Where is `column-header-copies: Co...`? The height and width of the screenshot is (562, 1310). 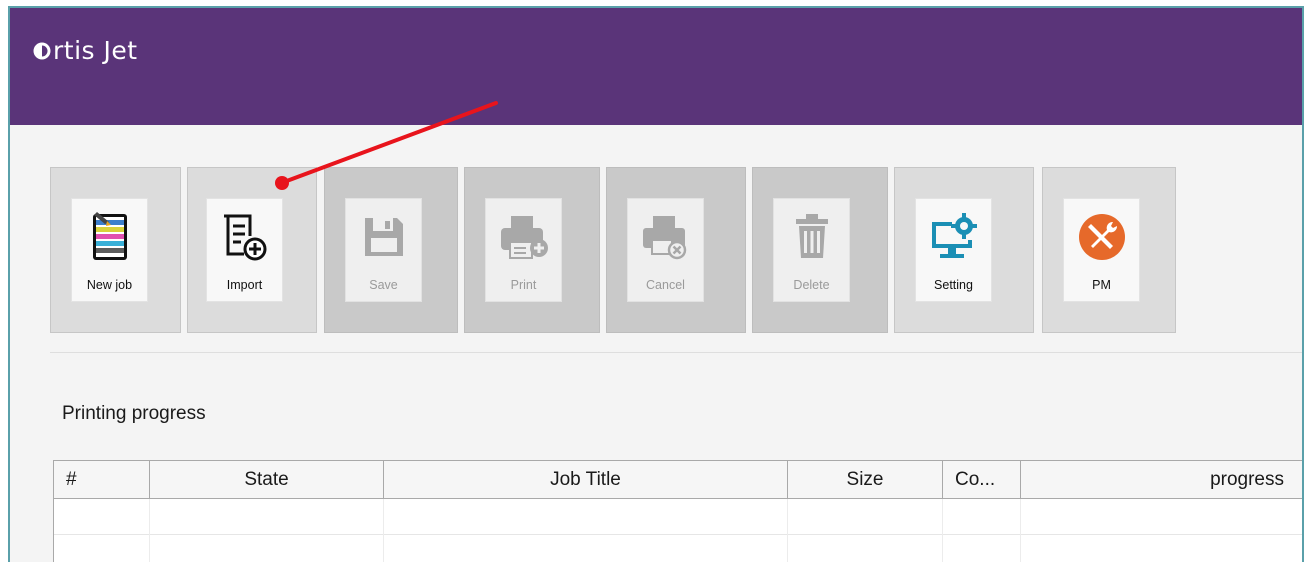
column-header-copies: Co... is located at coordinates (982, 479).